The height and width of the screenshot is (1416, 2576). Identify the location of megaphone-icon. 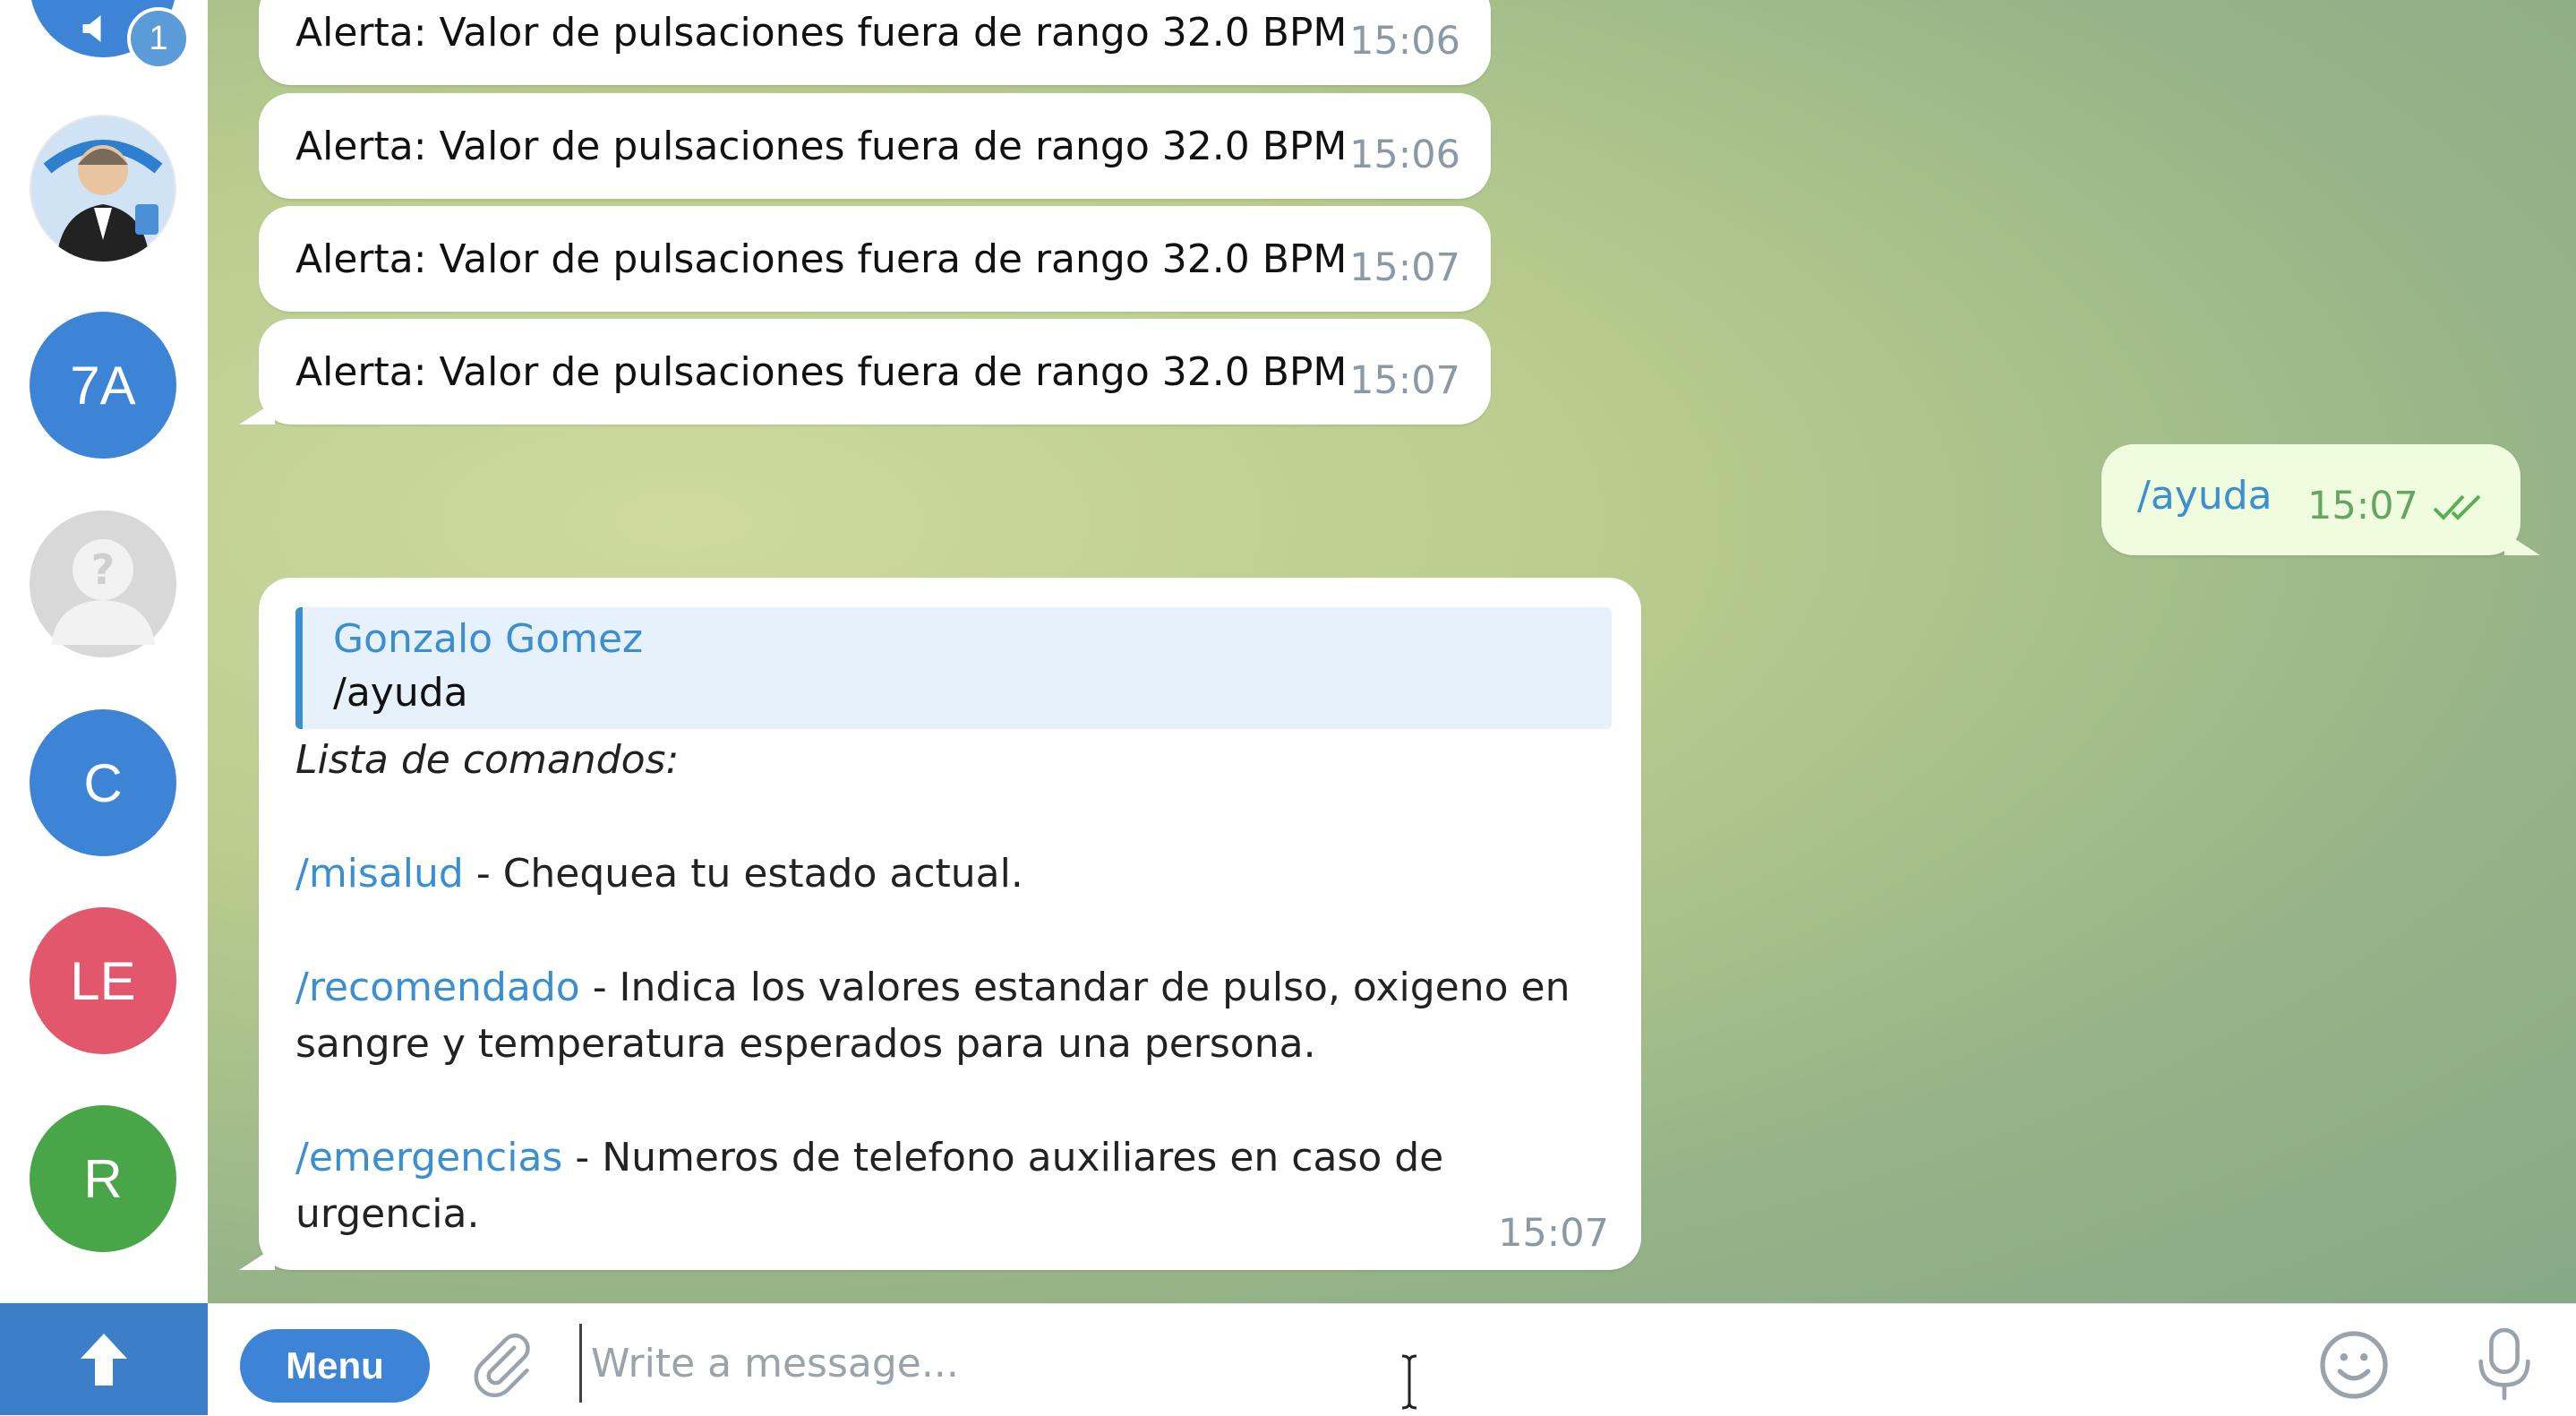
(92, 28).